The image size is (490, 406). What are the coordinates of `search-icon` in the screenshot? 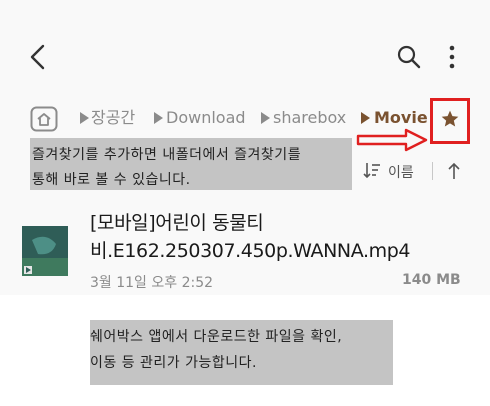 It's located at (409, 57).